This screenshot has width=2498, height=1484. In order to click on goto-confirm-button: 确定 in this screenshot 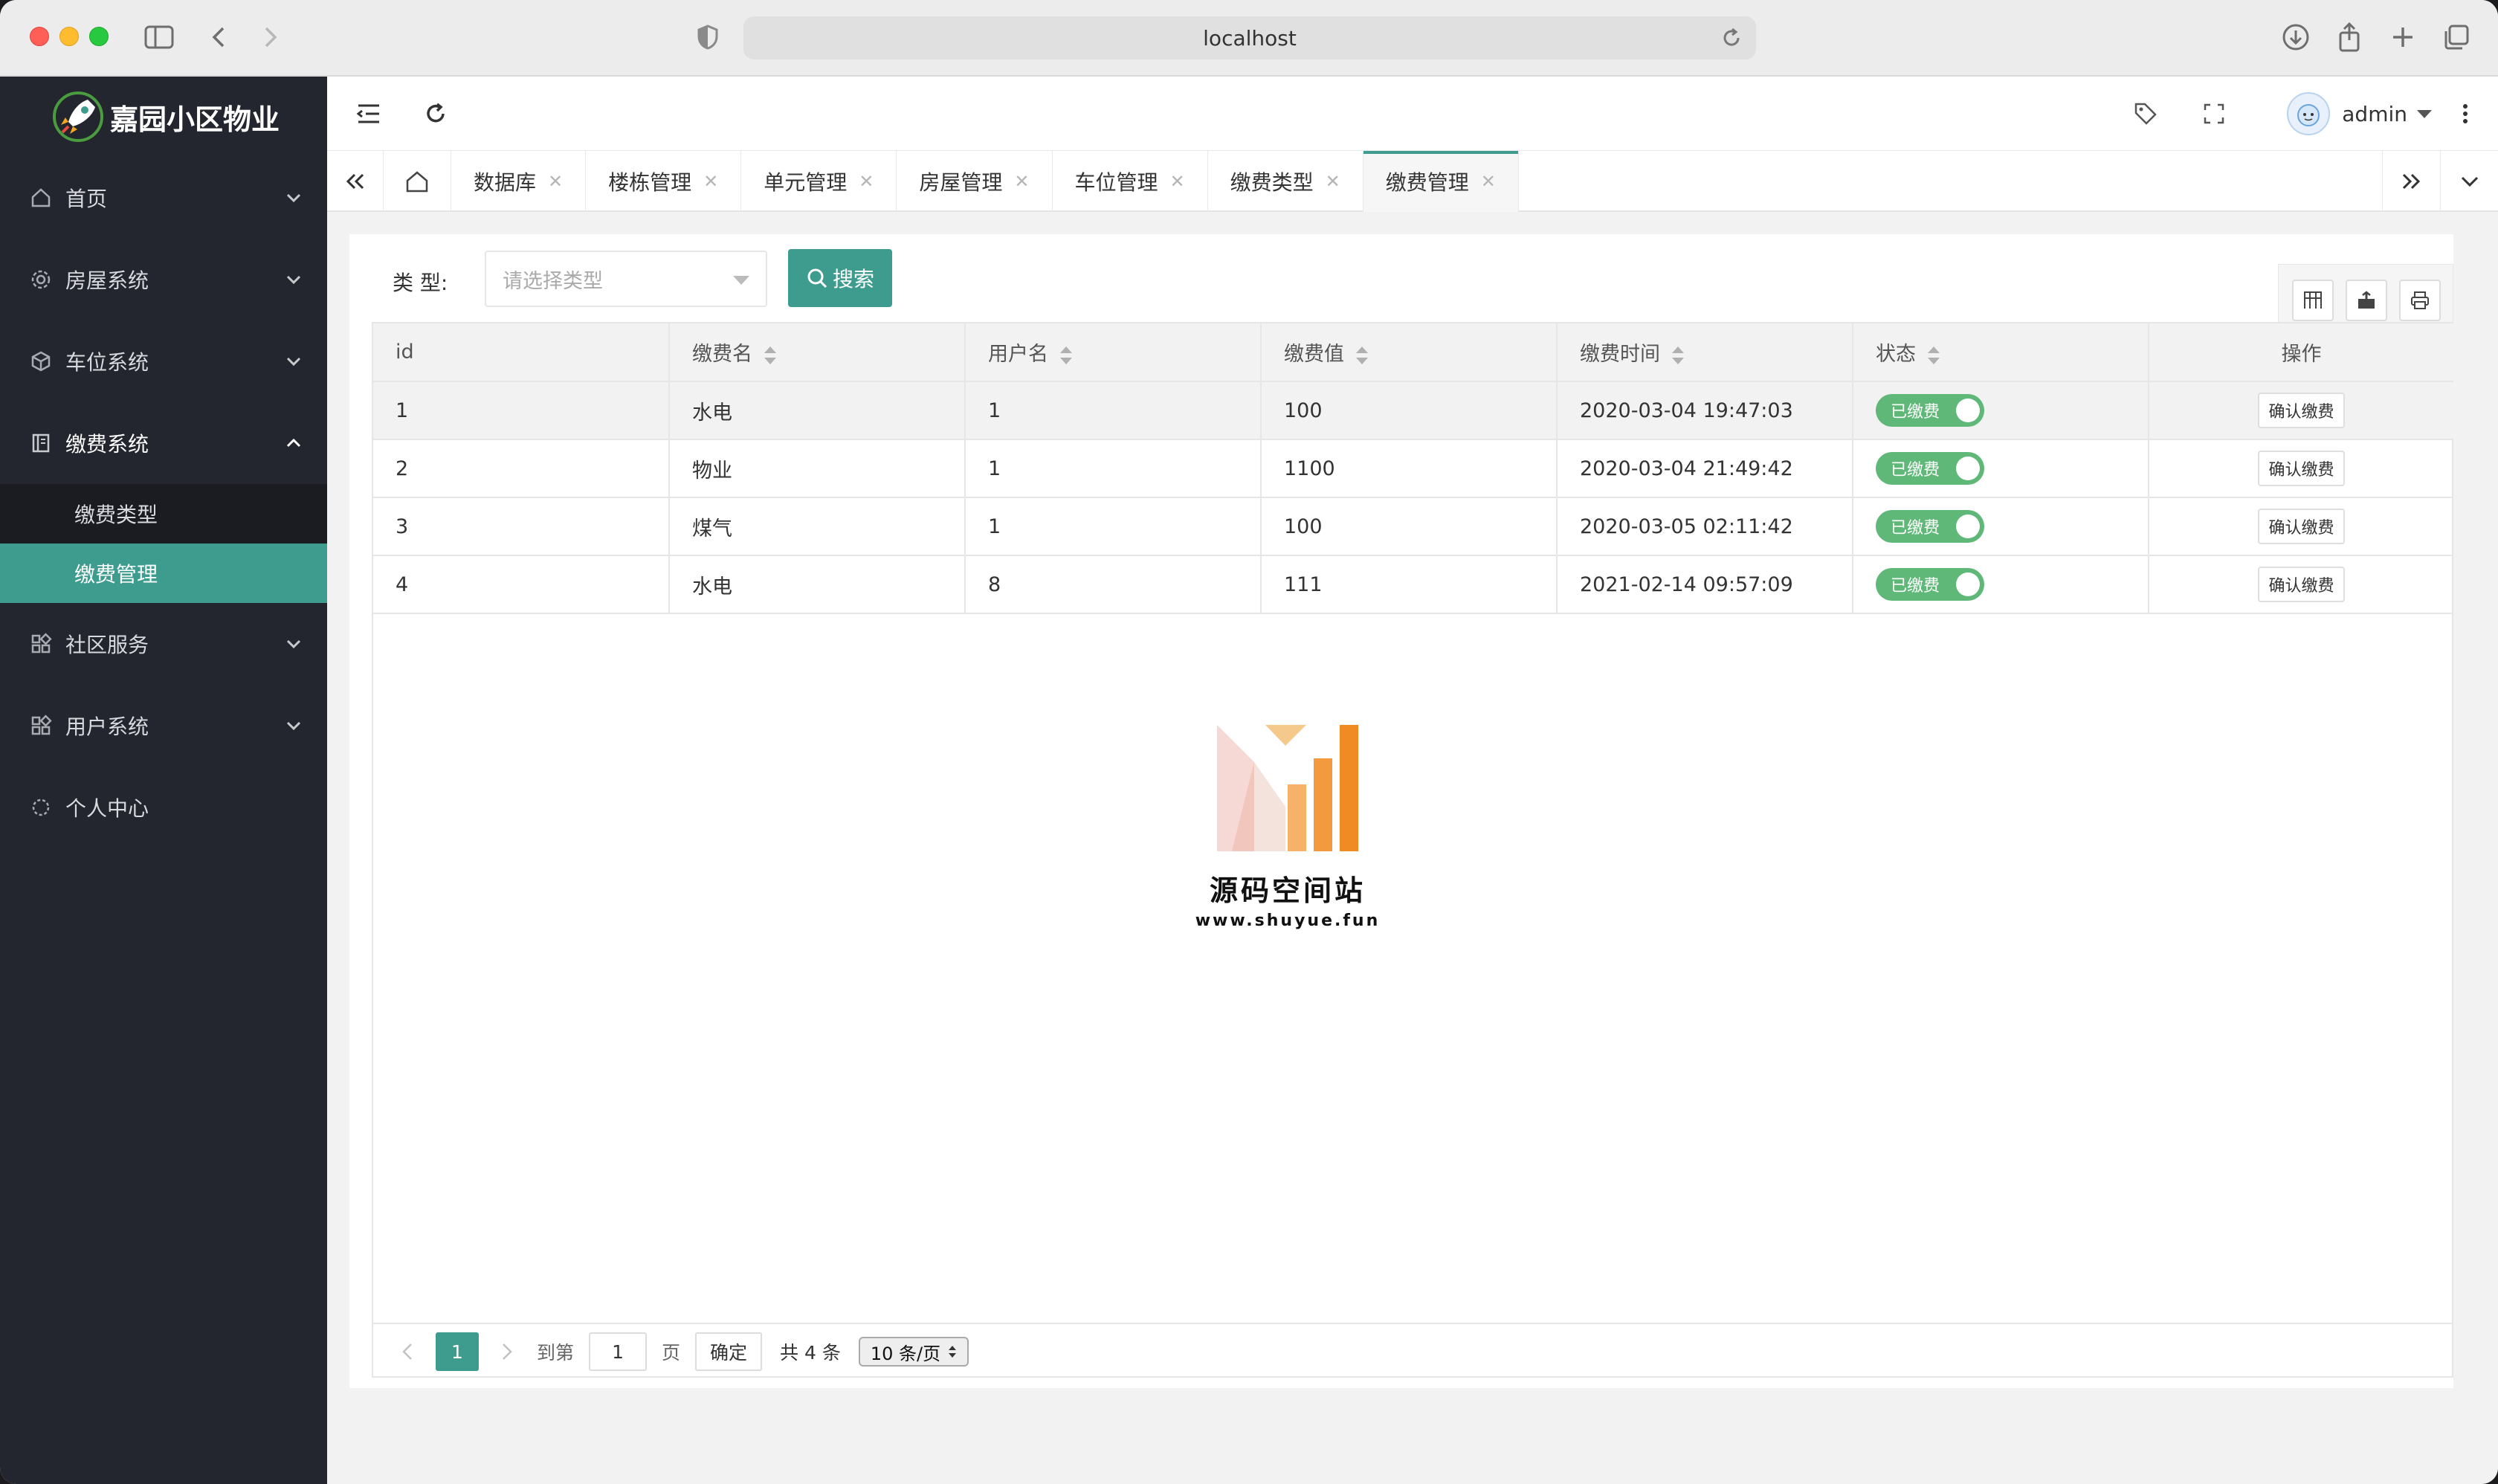, I will do `click(729, 1351)`.